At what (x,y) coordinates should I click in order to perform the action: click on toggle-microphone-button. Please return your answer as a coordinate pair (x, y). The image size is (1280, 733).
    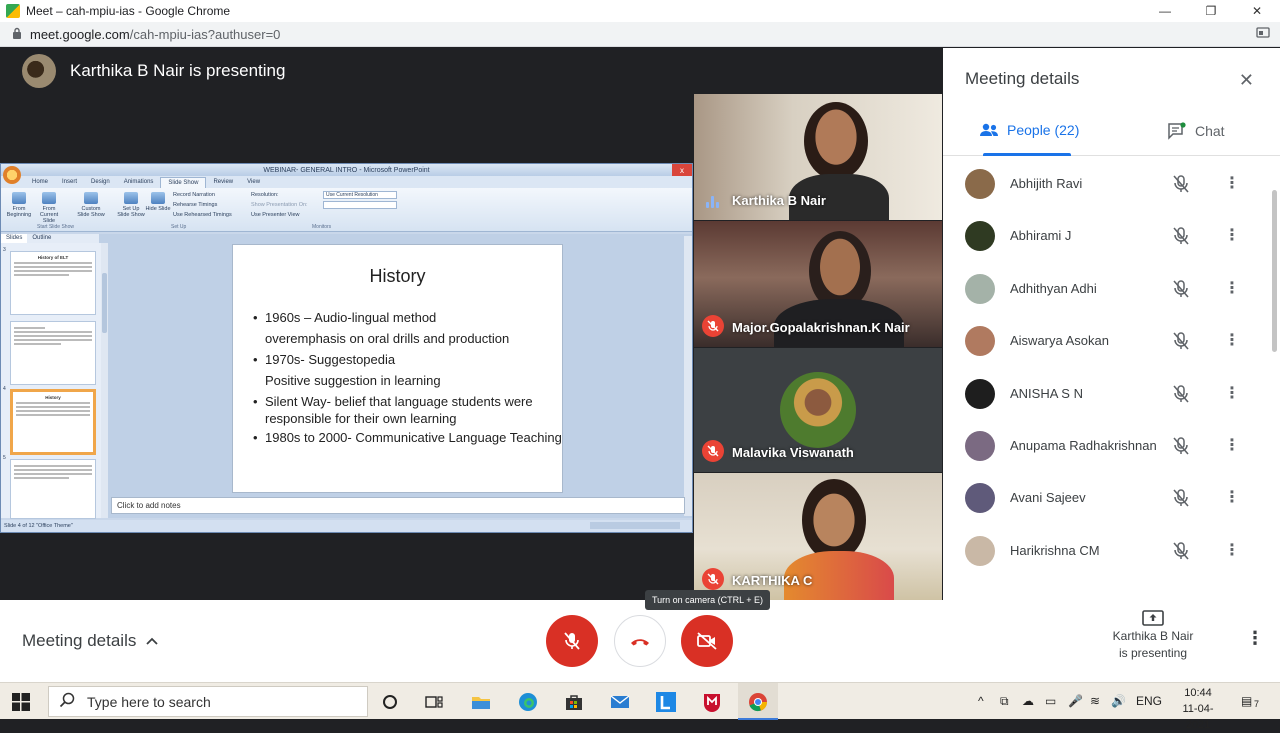
    Looking at the image, I should click on (572, 641).